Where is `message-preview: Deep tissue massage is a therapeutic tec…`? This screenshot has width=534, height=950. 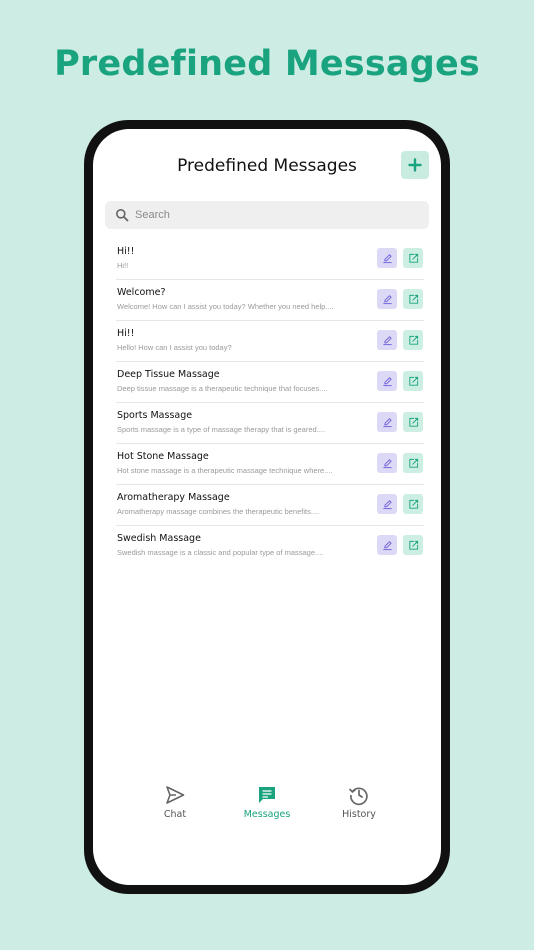
message-preview: Deep tissue massage is a therapeutic tec… is located at coordinates (222, 388).